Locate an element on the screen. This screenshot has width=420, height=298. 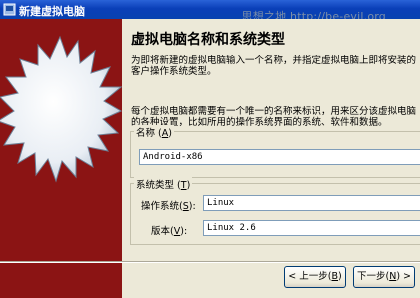
back-button: < 上一步(B) is located at coordinates (315, 277).